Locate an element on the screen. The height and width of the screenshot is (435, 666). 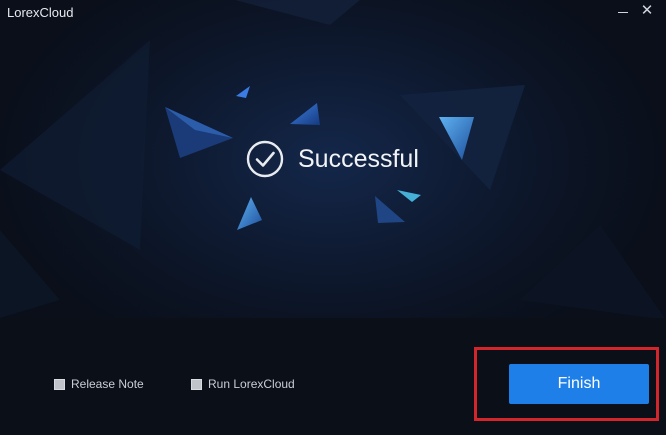
status-text: Successful is located at coordinates (358, 158).